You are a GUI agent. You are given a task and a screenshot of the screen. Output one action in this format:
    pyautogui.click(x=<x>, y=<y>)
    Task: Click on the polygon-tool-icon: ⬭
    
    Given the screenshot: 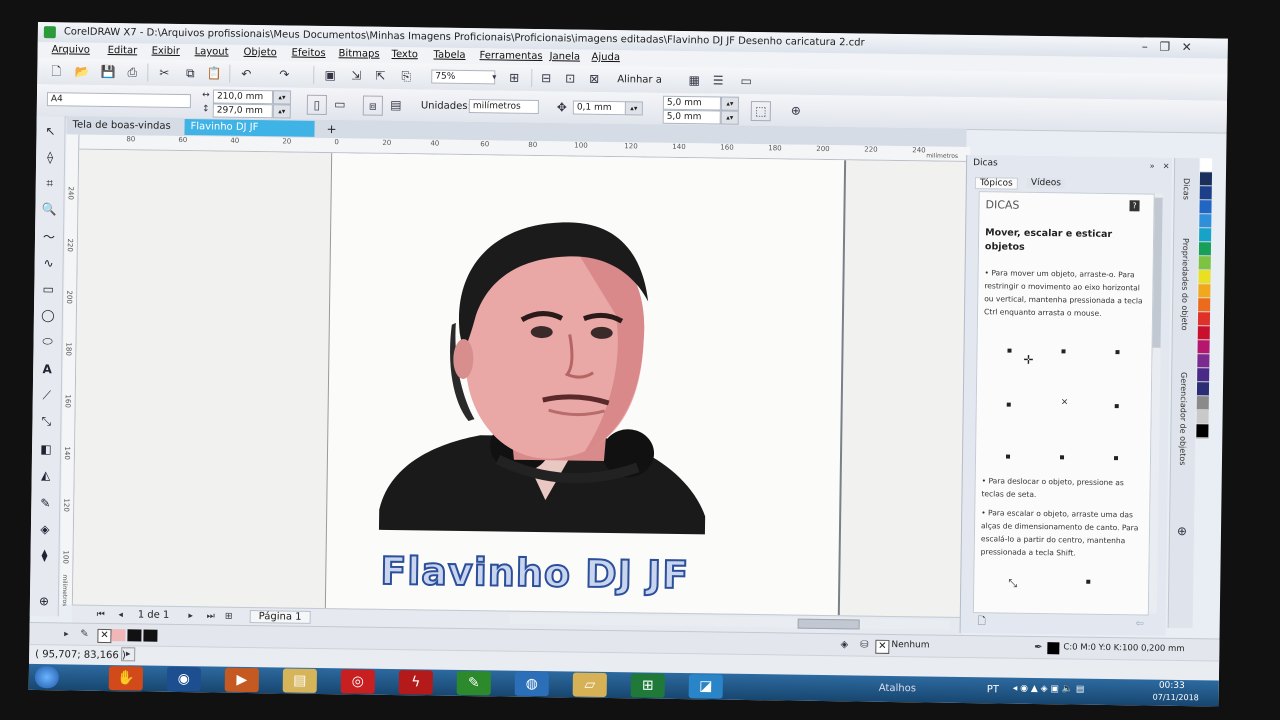 What is the action you would take?
    pyautogui.click(x=47, y=341)
    